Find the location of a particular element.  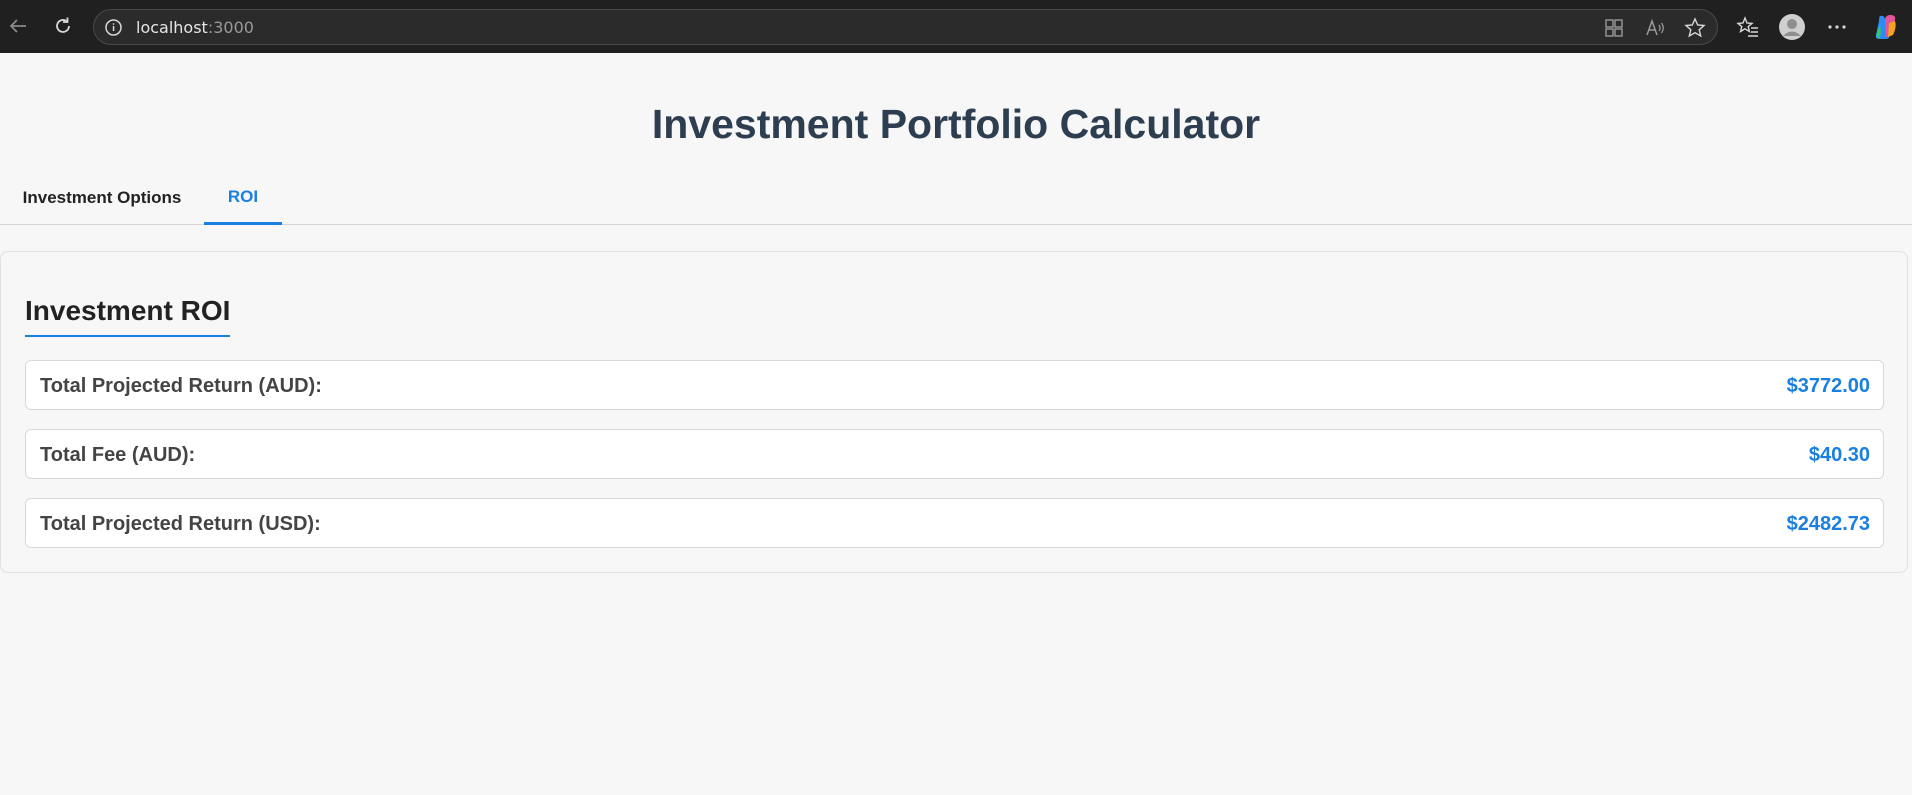

profile-button is located at coordinates (1792, 27).